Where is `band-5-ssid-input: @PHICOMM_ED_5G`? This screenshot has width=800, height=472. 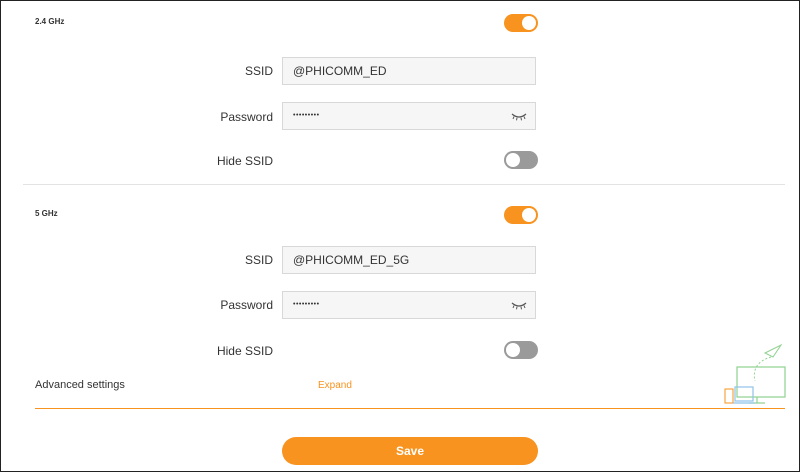 band-5-ssid-input: @PHICOMM_ED_5G is located at coordinates (409, 260).